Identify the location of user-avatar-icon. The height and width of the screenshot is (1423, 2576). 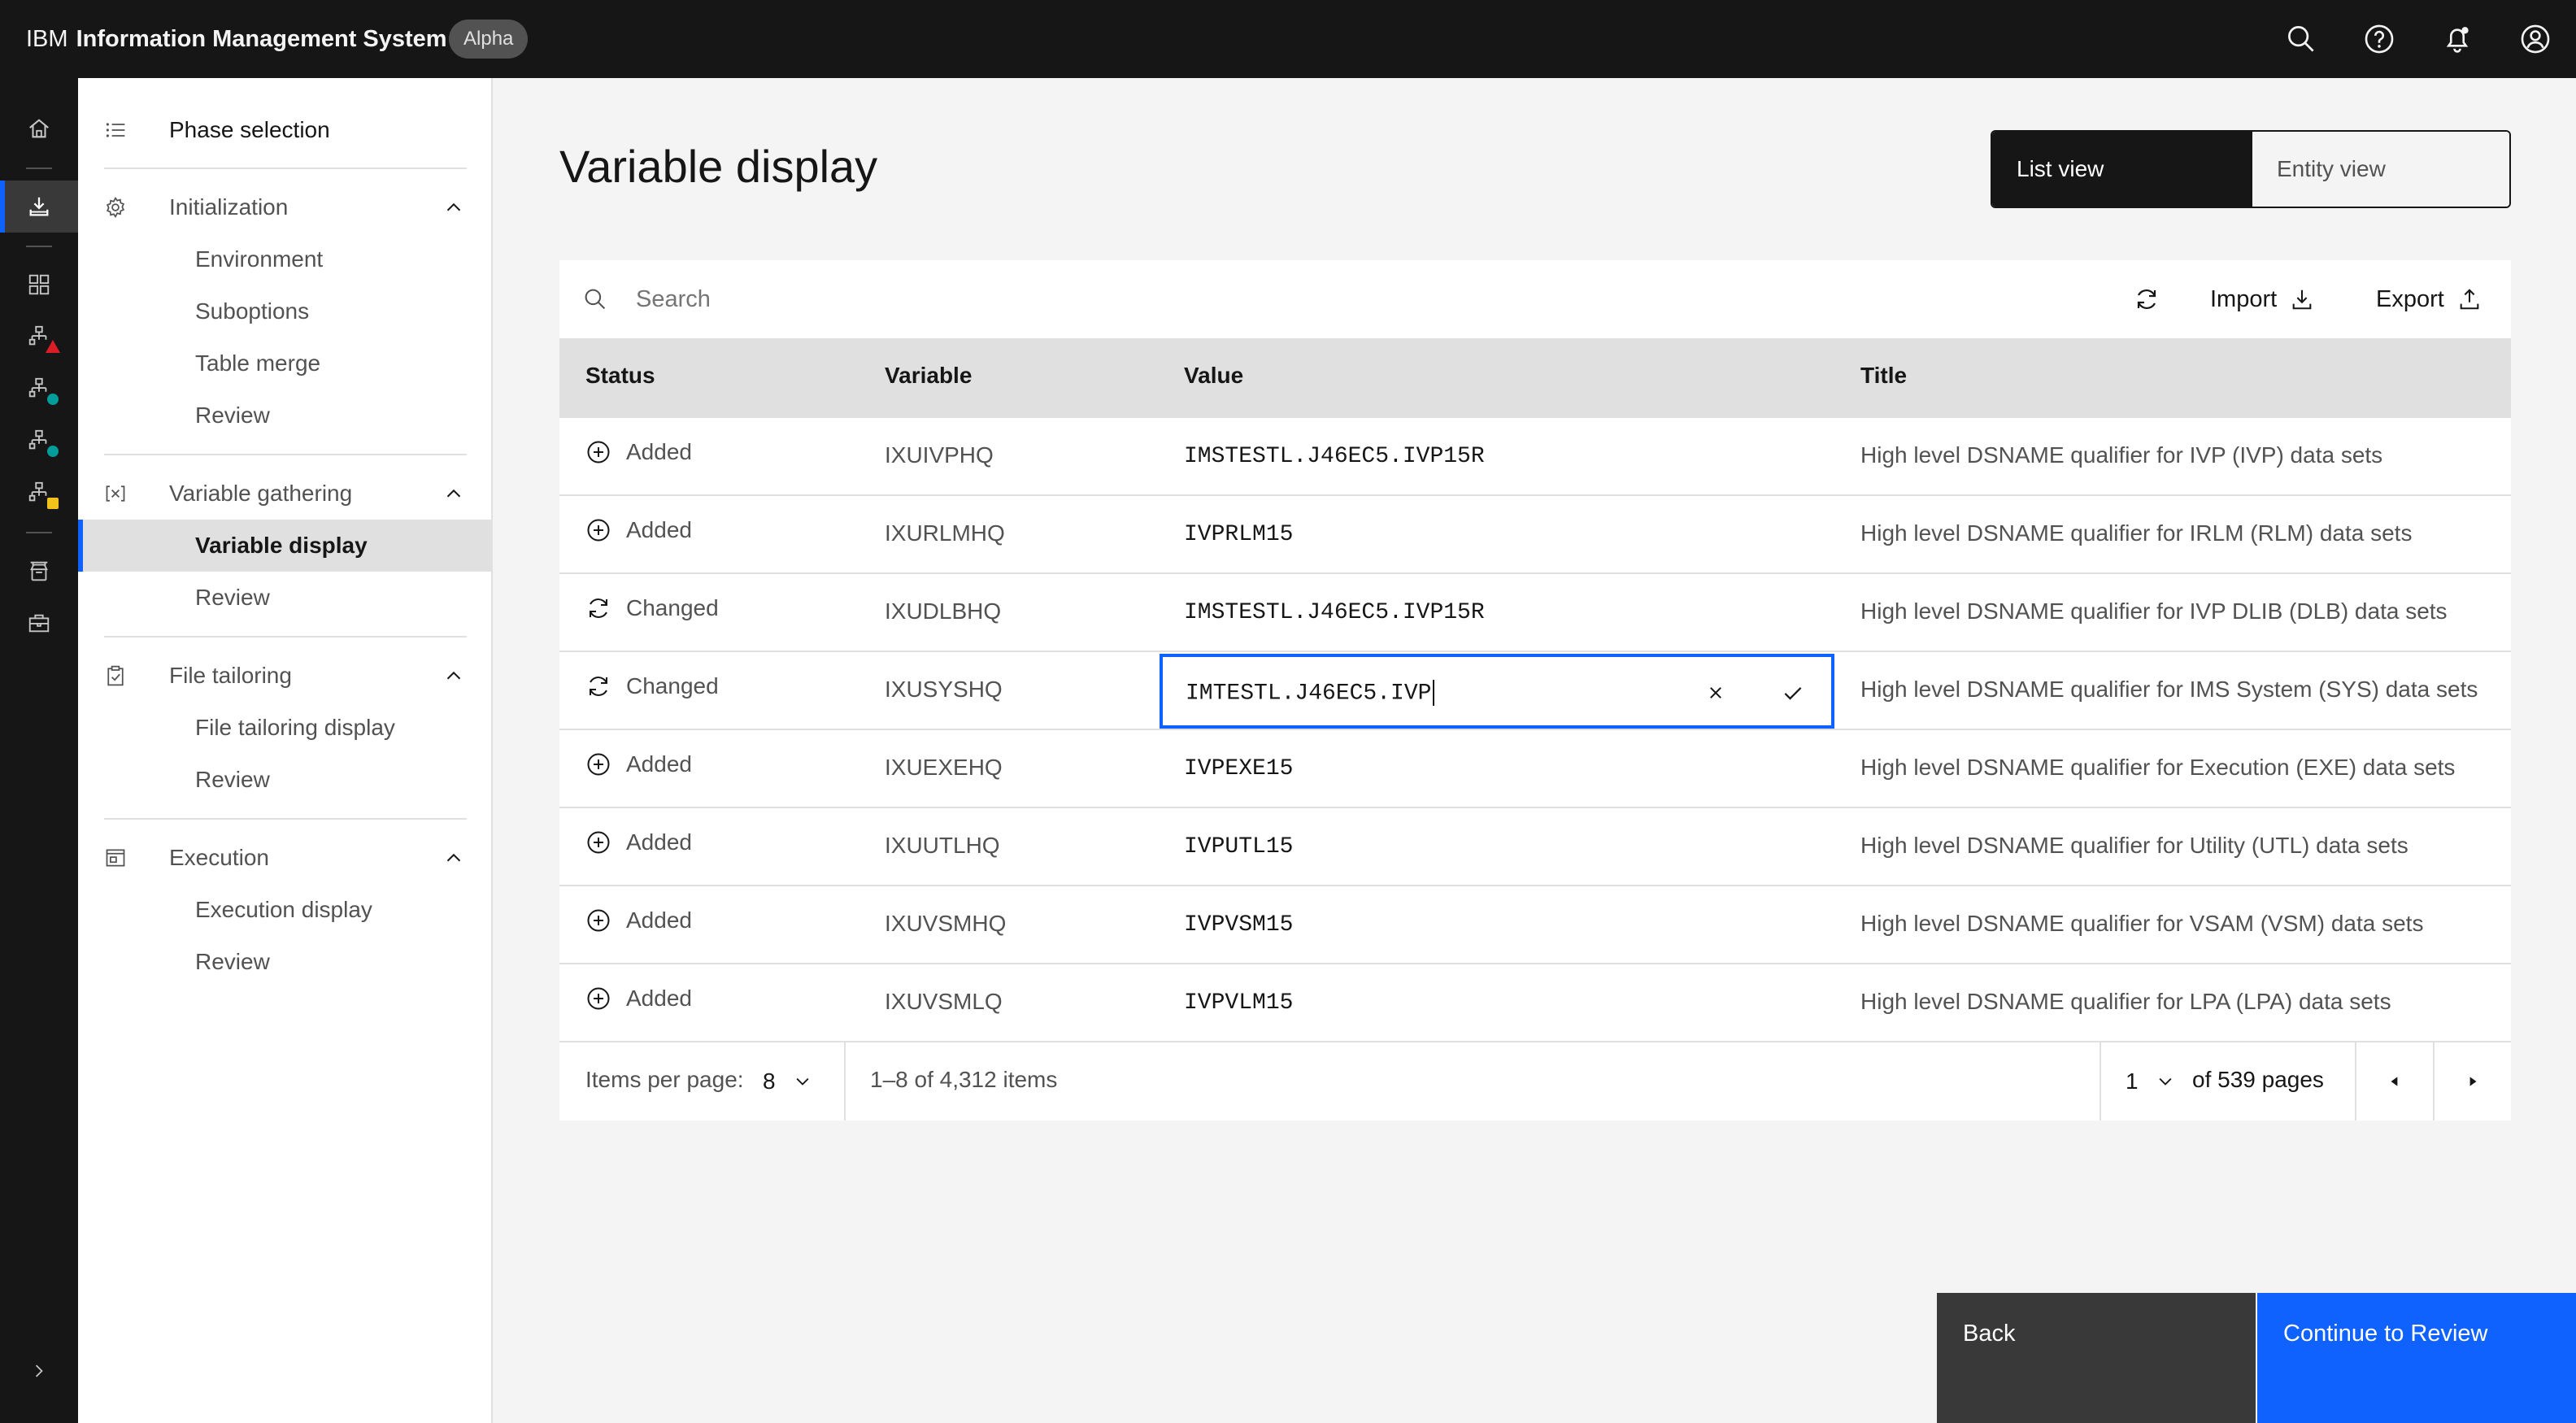
(2536, 39).